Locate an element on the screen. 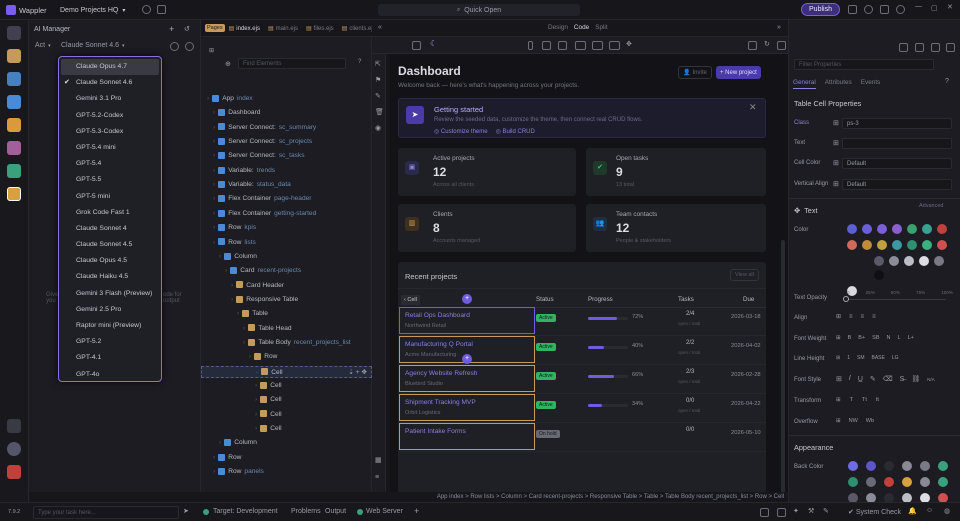  minimize-icon: — is located at coordinates (918, 6).